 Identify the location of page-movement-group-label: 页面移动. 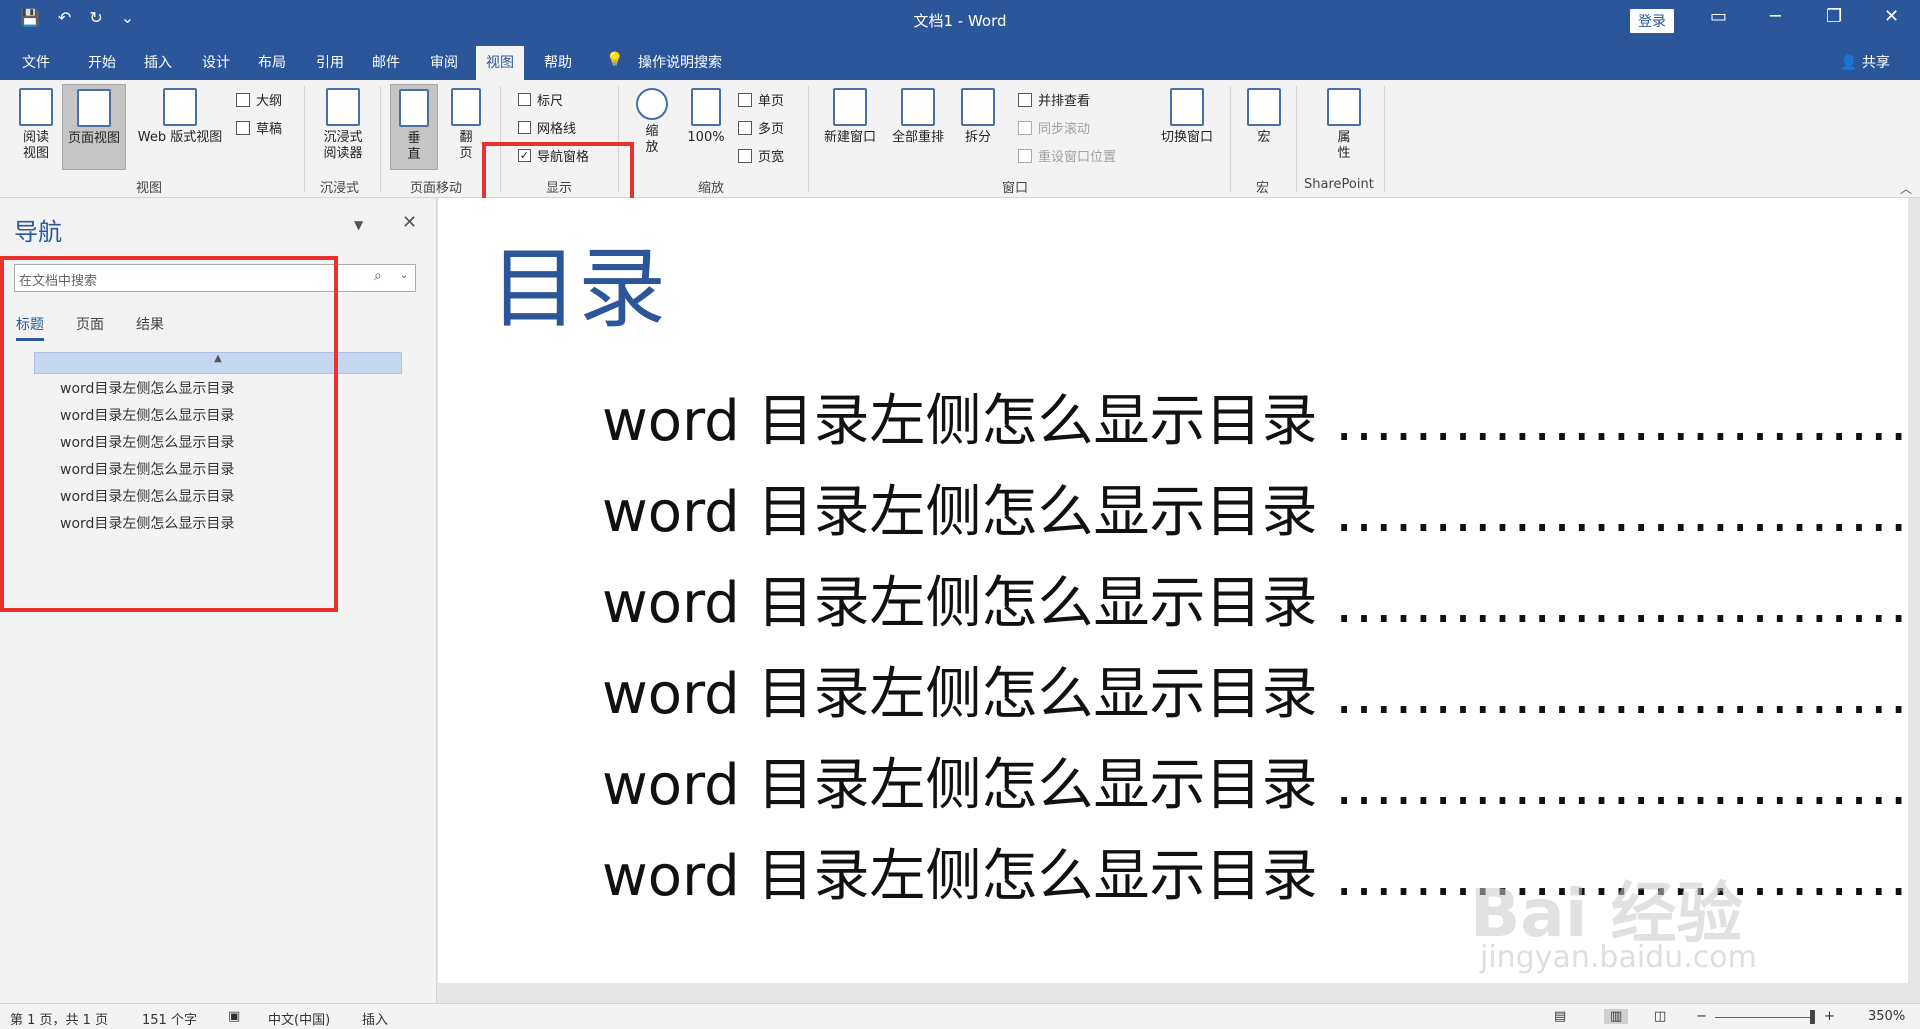
(436, 188).